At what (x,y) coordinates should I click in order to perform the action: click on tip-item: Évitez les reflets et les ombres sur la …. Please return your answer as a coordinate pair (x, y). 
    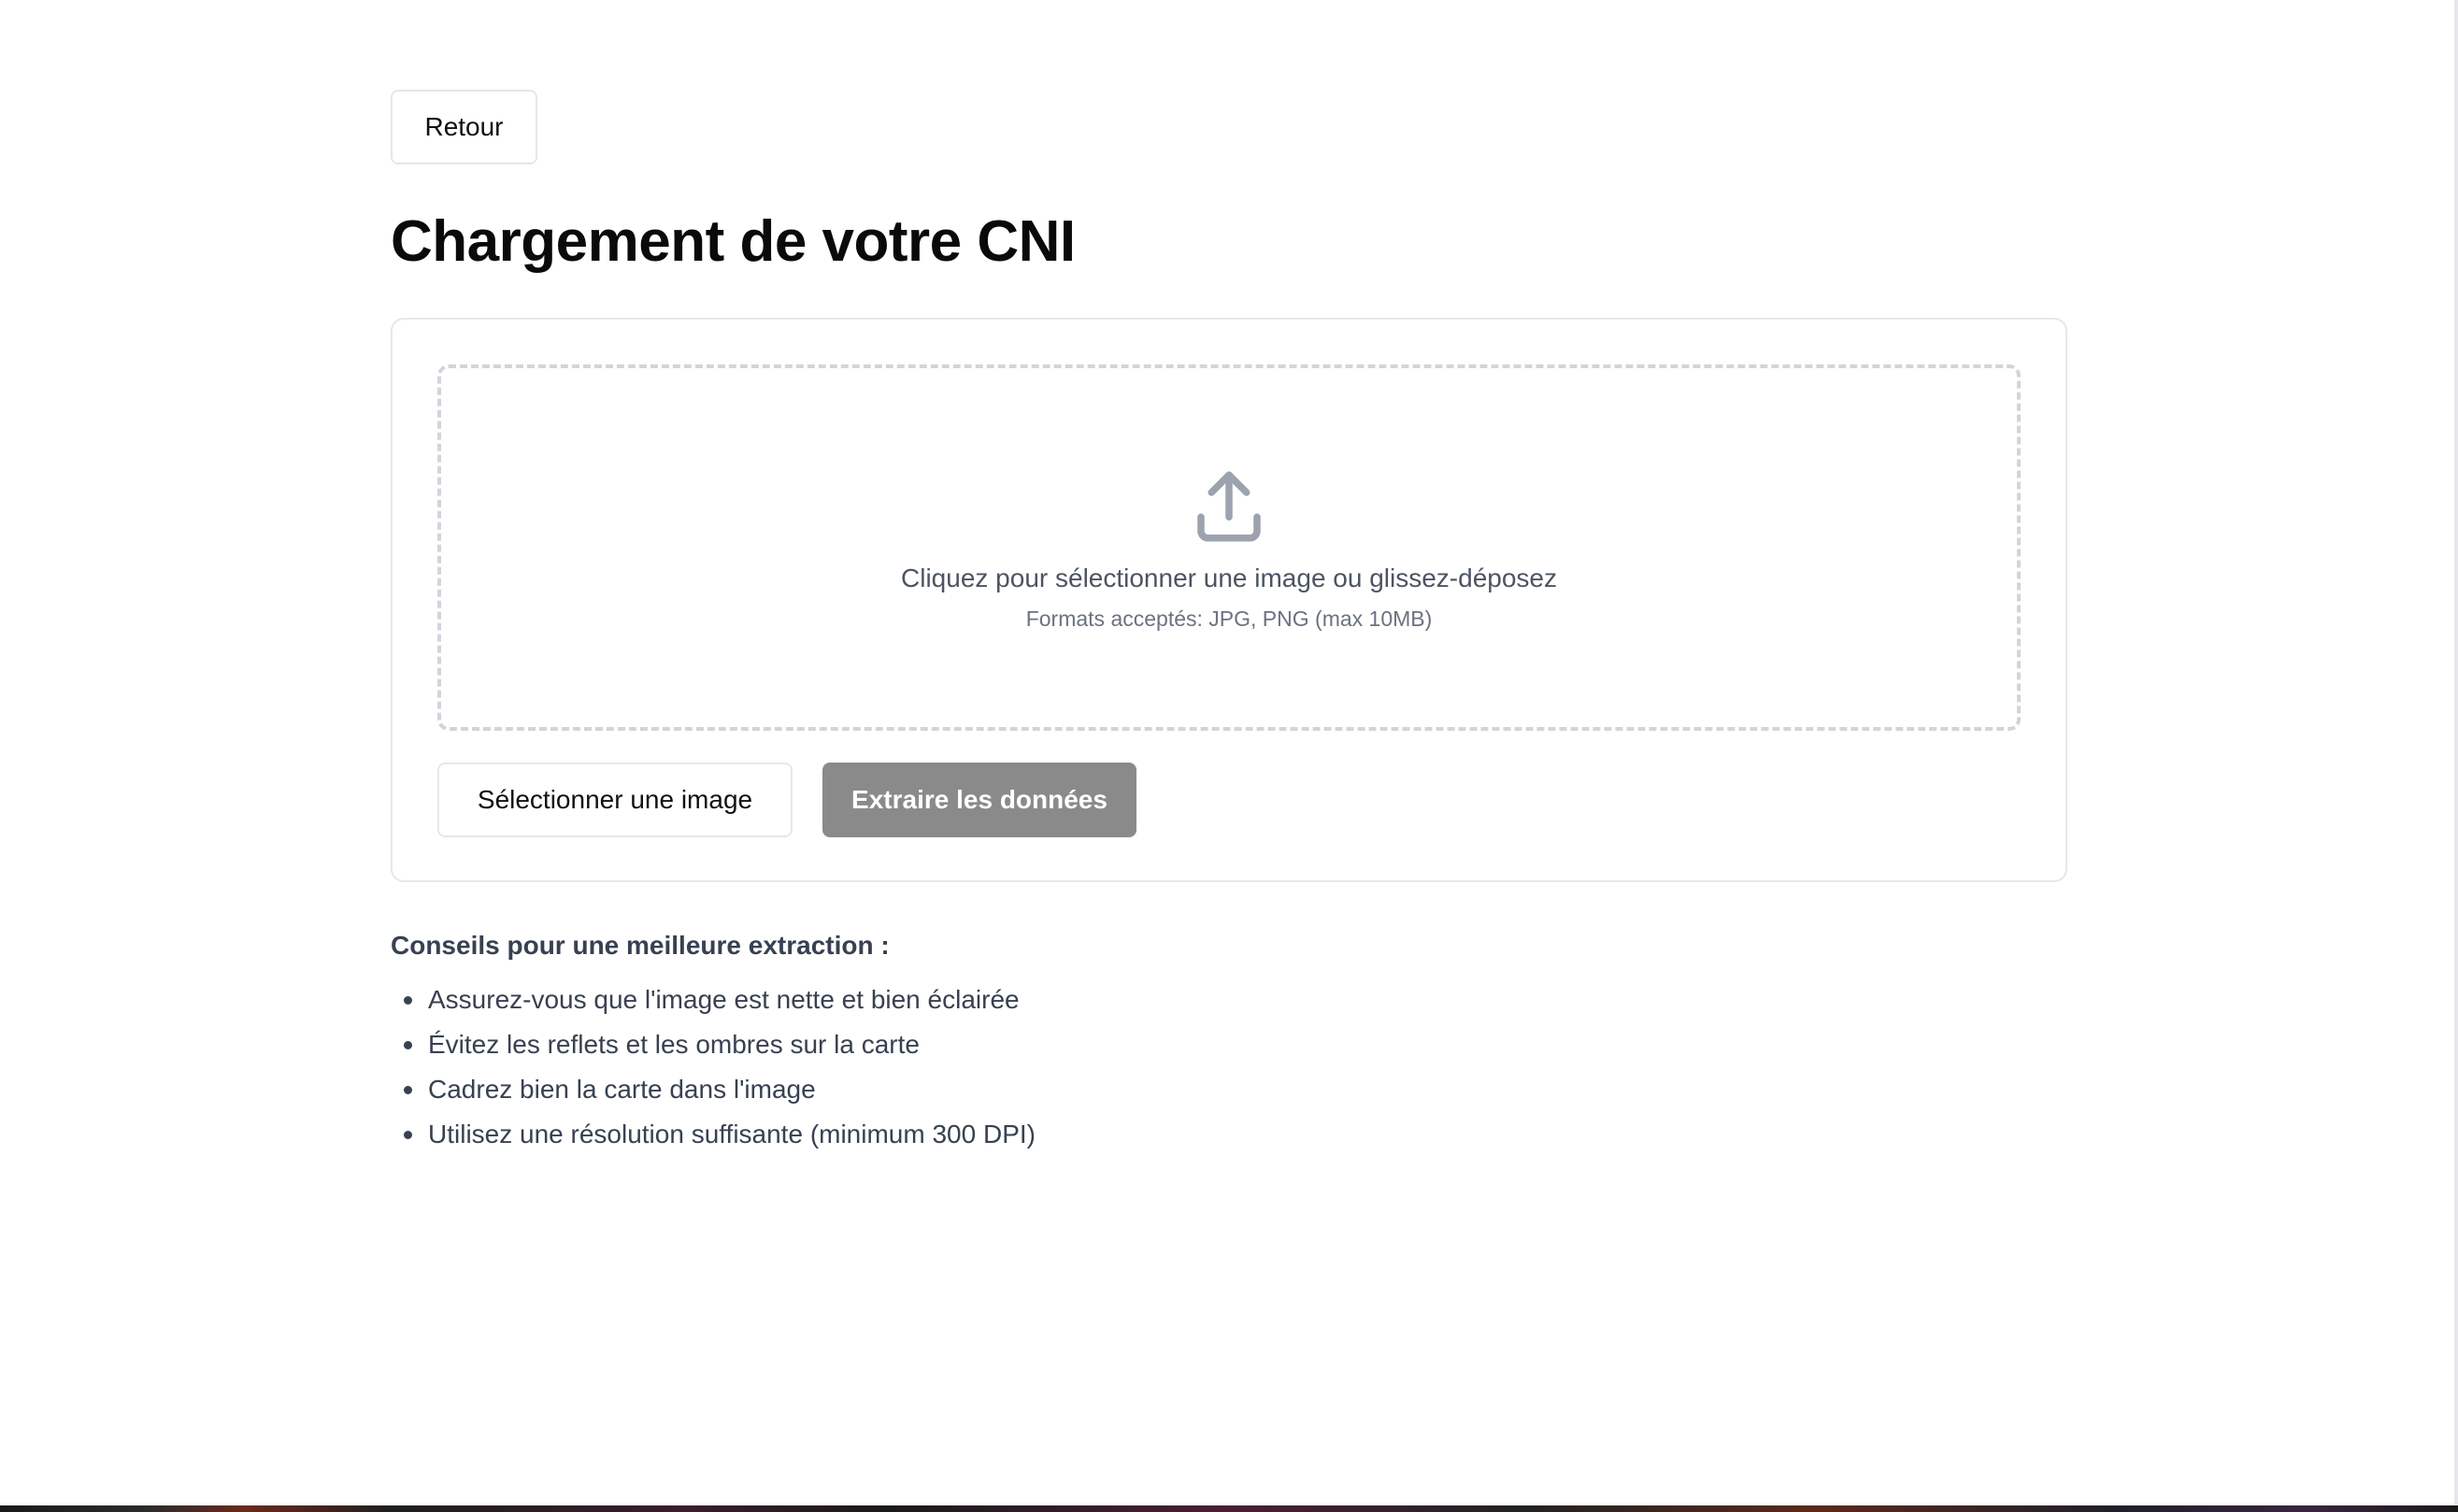
    Looking at the image, I should click on (1229, 1044).